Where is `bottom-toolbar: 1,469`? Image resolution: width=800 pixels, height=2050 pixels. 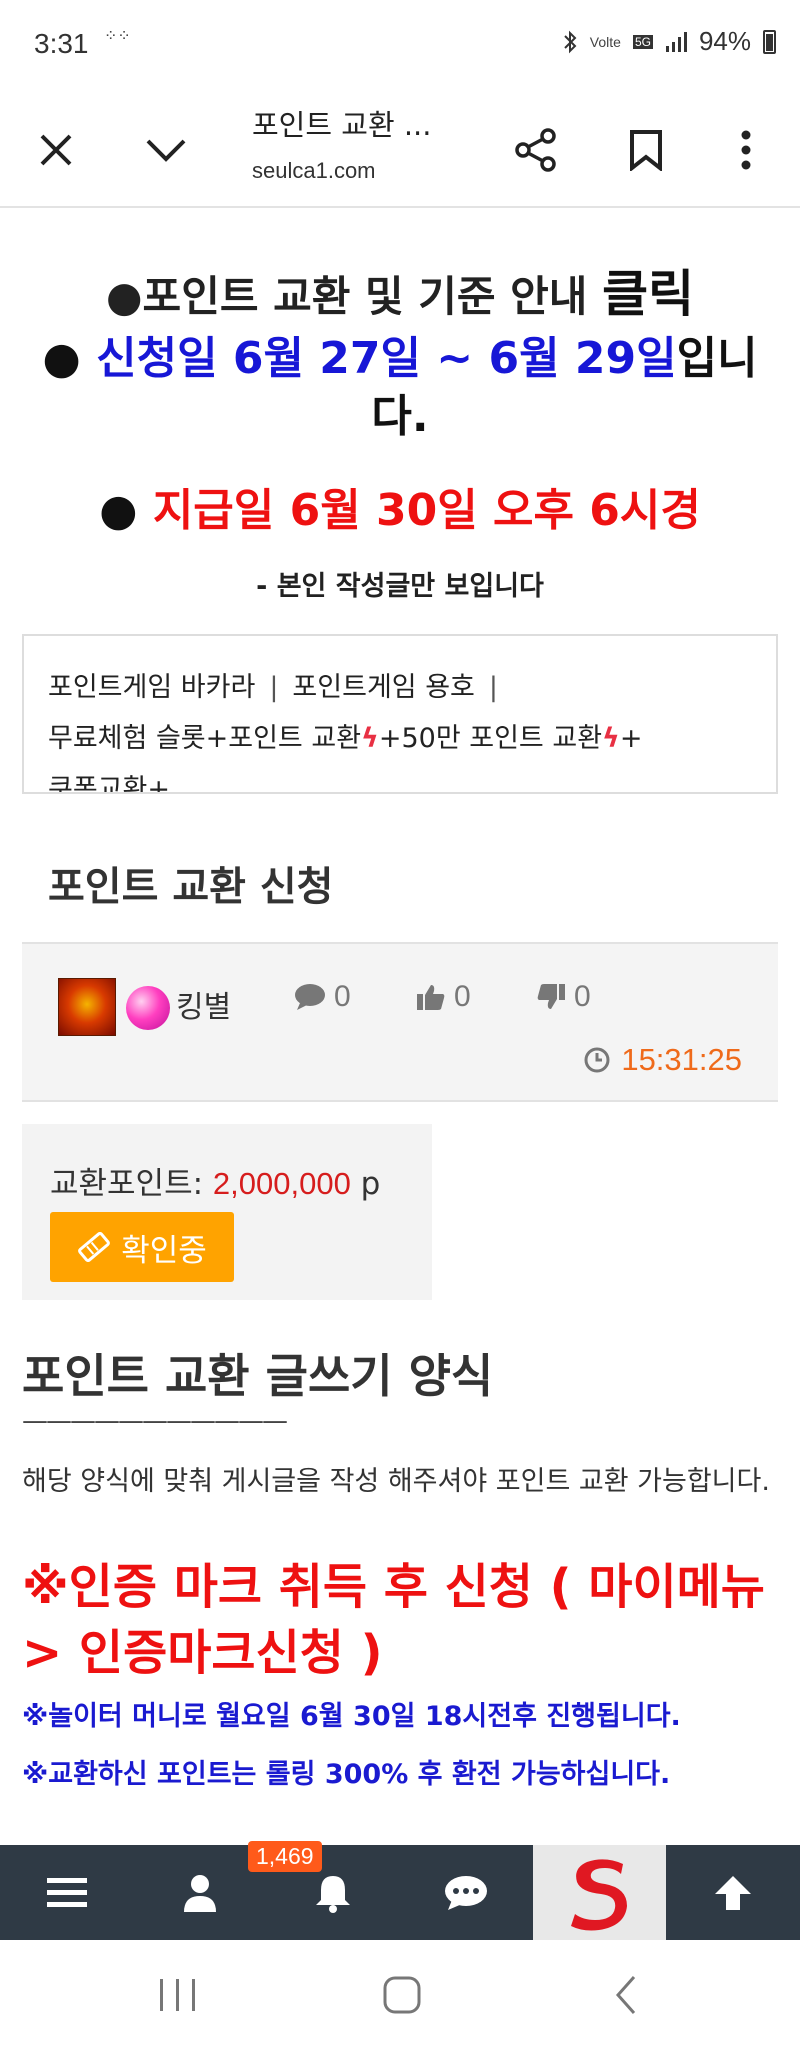 bottom-toolbar: 1,469 is located at coordinates (400, 1890).